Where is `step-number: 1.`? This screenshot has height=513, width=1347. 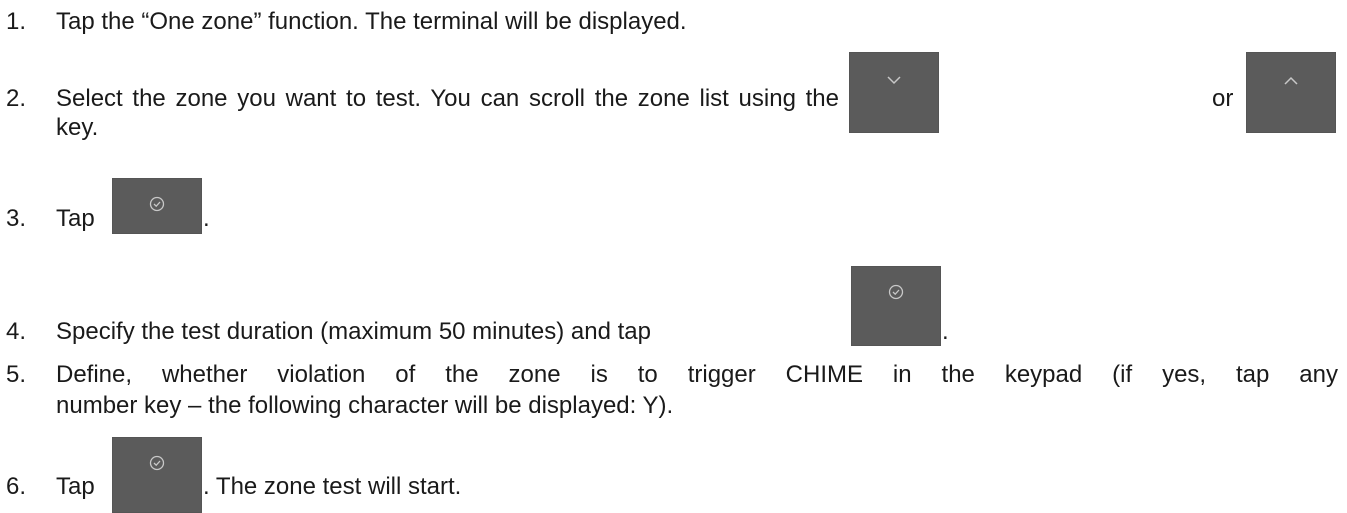
step-number: 1. is located at coordinates (16, 21).